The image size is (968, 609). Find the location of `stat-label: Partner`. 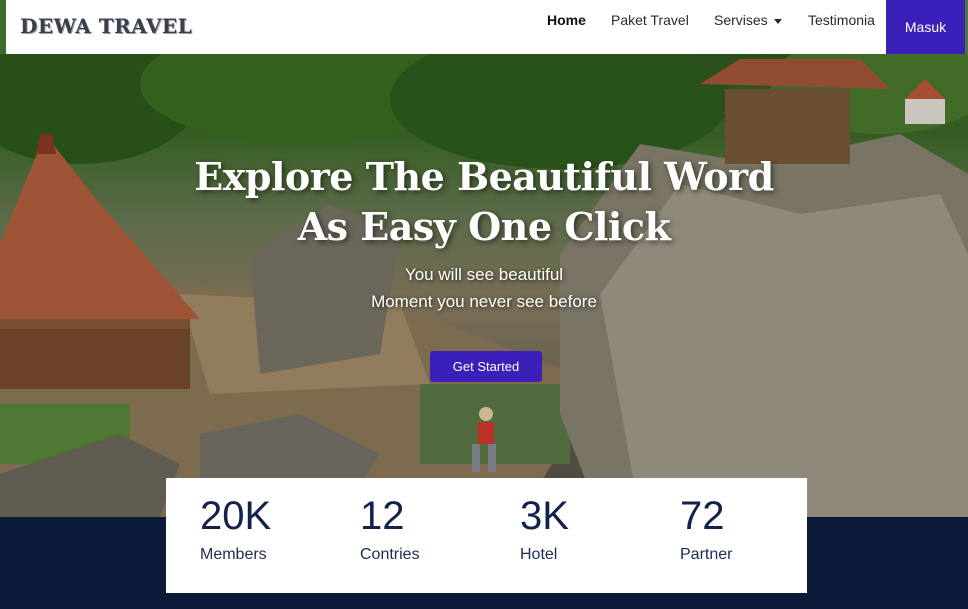

stat-label: Partner is located at coordinates (706, 554).